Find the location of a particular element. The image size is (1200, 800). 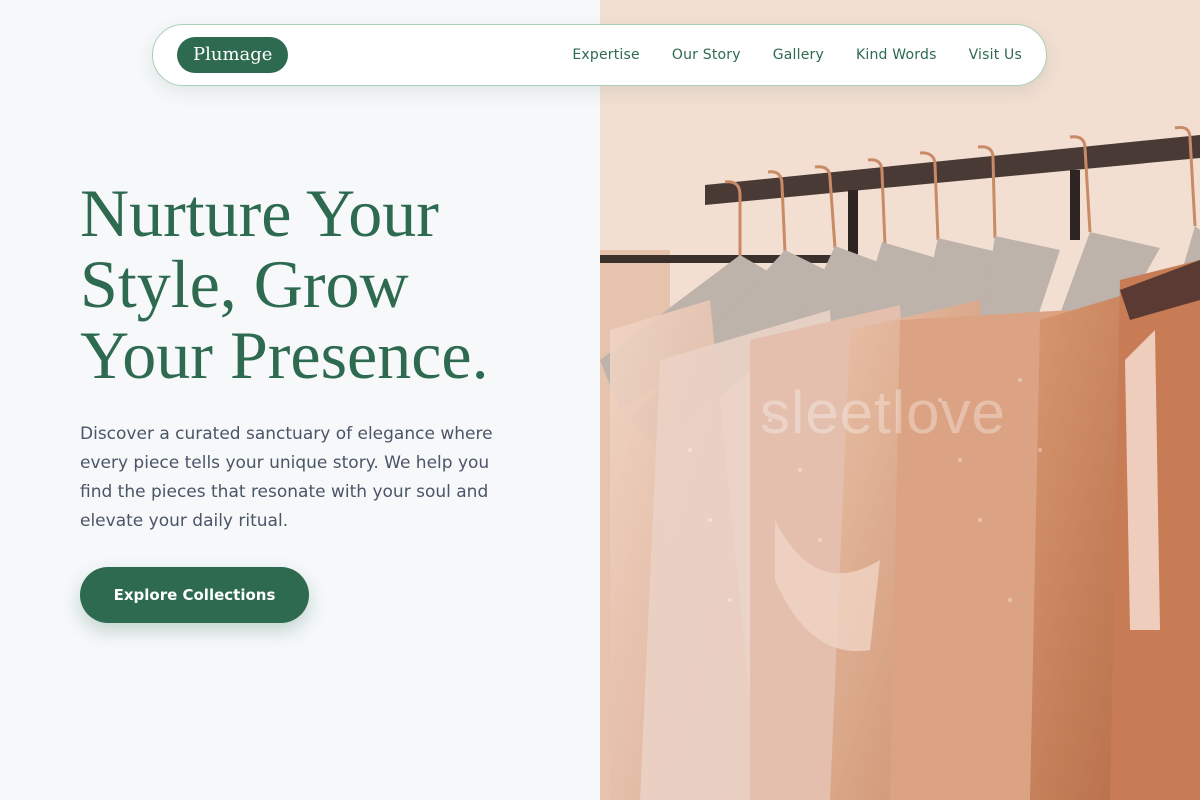

hero-title: Nurture Your Style, Grow Your Presence. is located at coordinates (330, 284).